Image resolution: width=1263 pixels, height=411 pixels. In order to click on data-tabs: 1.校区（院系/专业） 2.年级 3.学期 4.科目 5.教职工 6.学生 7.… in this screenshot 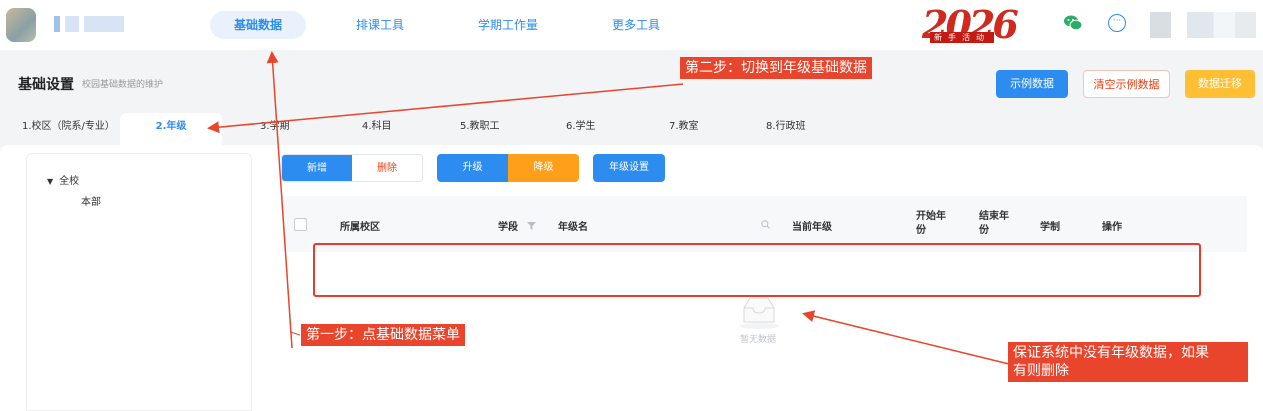, I will do `click(631, 130)`.